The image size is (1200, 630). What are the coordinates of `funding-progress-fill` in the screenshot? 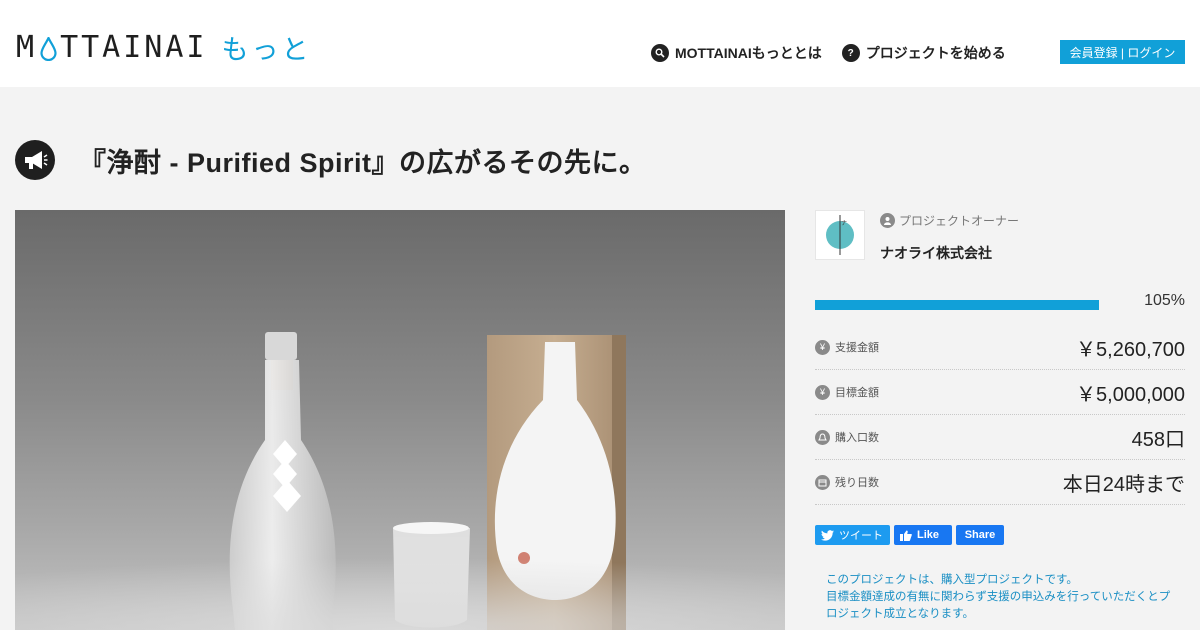 It's located at (957, 305).